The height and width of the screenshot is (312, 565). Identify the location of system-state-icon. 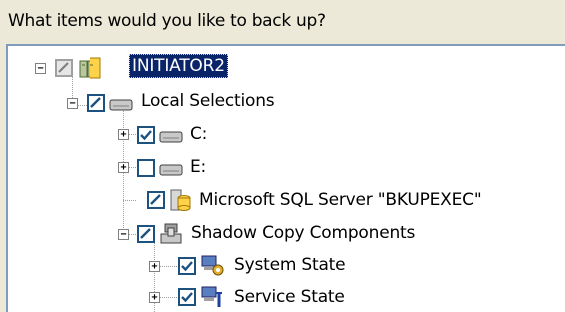
(212, 265).